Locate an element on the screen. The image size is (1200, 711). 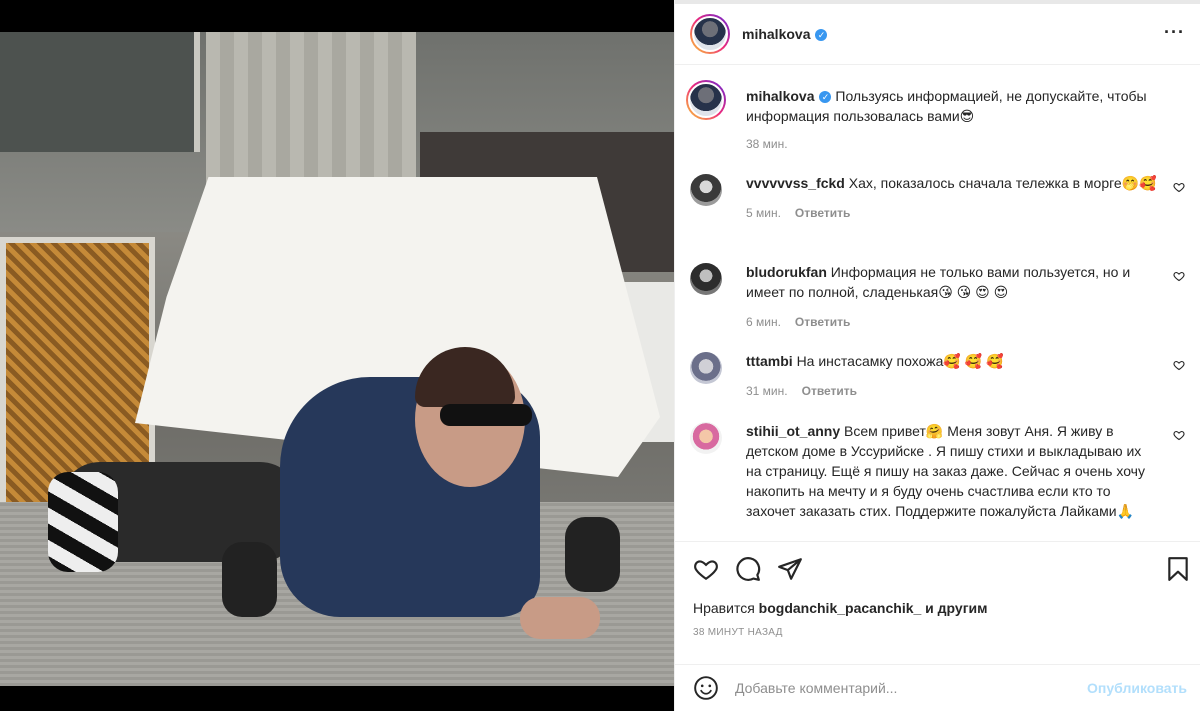
comment-time: 31 мин. is located at coordinates (767, 391).